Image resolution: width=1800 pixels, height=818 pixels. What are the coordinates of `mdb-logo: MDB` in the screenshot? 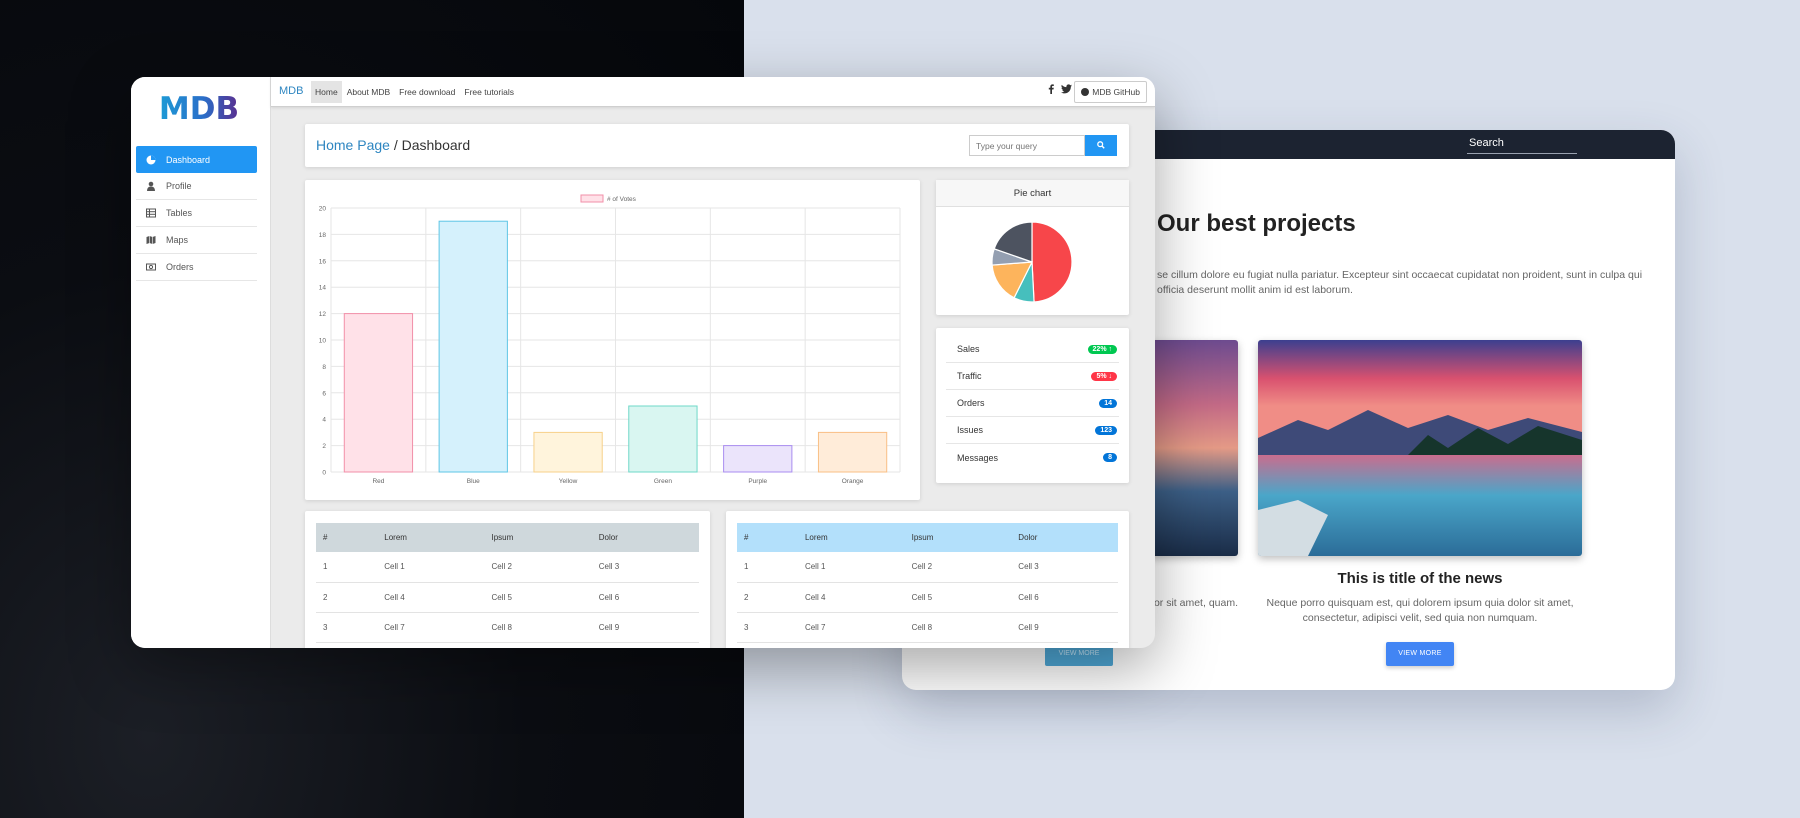 It's located at (199, 107).